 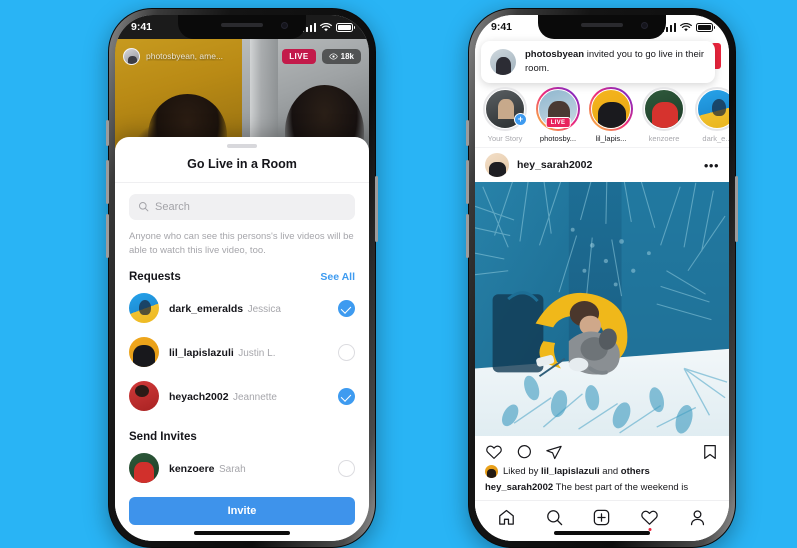 I want to click on liked-by-username: lil_lapislazuli, so click(x=570, y=471).